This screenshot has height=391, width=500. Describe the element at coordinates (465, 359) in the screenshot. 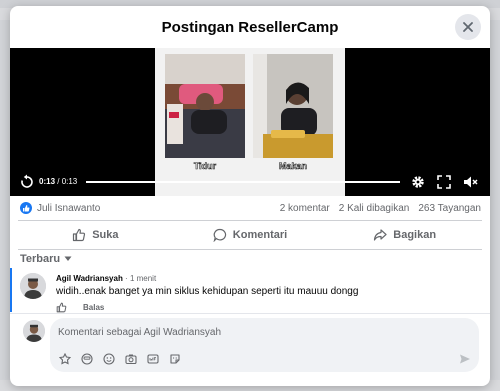

I see `send-icon` at that location.